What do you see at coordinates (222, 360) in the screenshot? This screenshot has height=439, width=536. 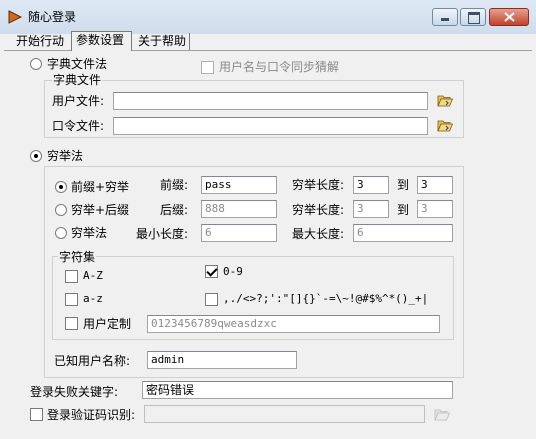 I see `known-user-input: admin` at bounding box center [222, 360].